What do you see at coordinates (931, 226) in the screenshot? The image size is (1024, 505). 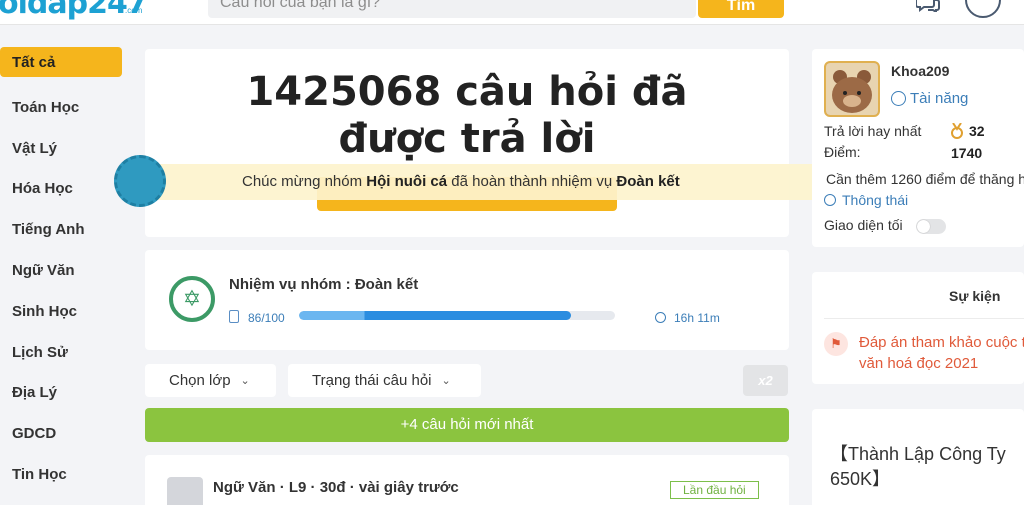 I see `dark-mode-toggle` at bounding box center [931, 226].